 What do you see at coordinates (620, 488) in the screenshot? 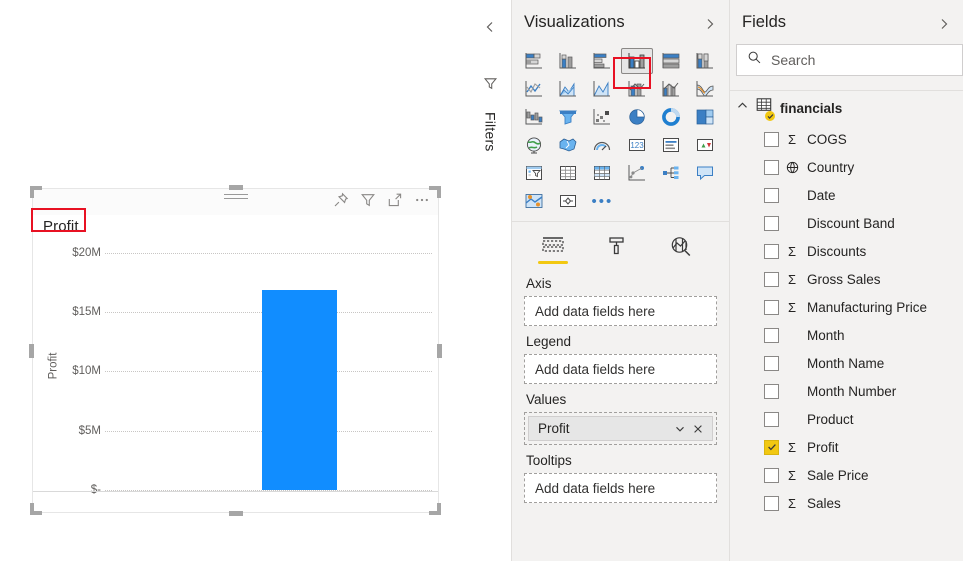
I see `dropzone-tooltips: Add data fields here` at bounding box center [620, 488].